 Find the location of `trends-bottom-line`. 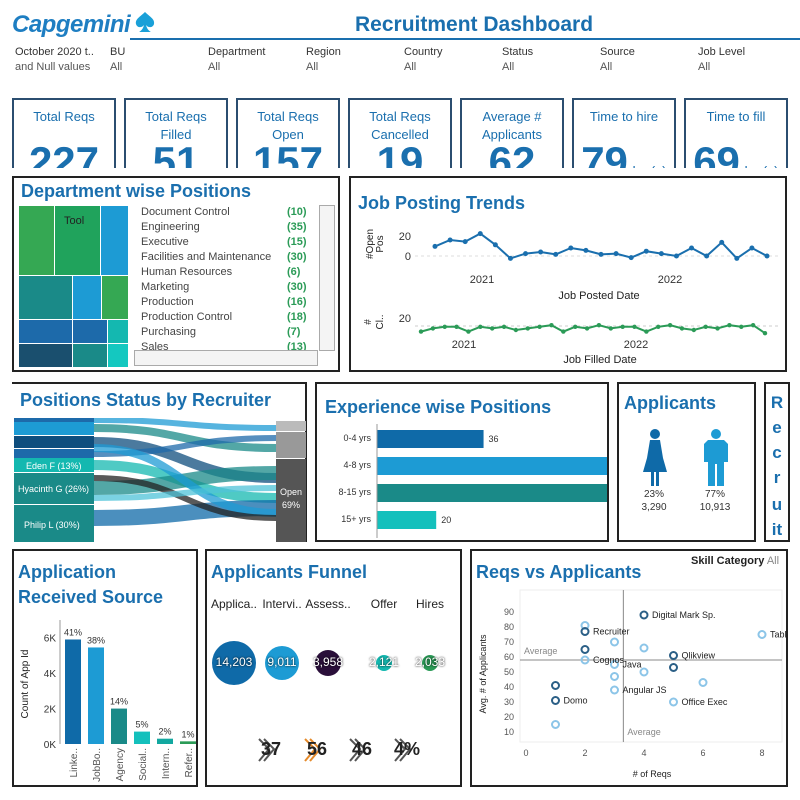

trends-bottom-line is located at coordinates (593, 329).